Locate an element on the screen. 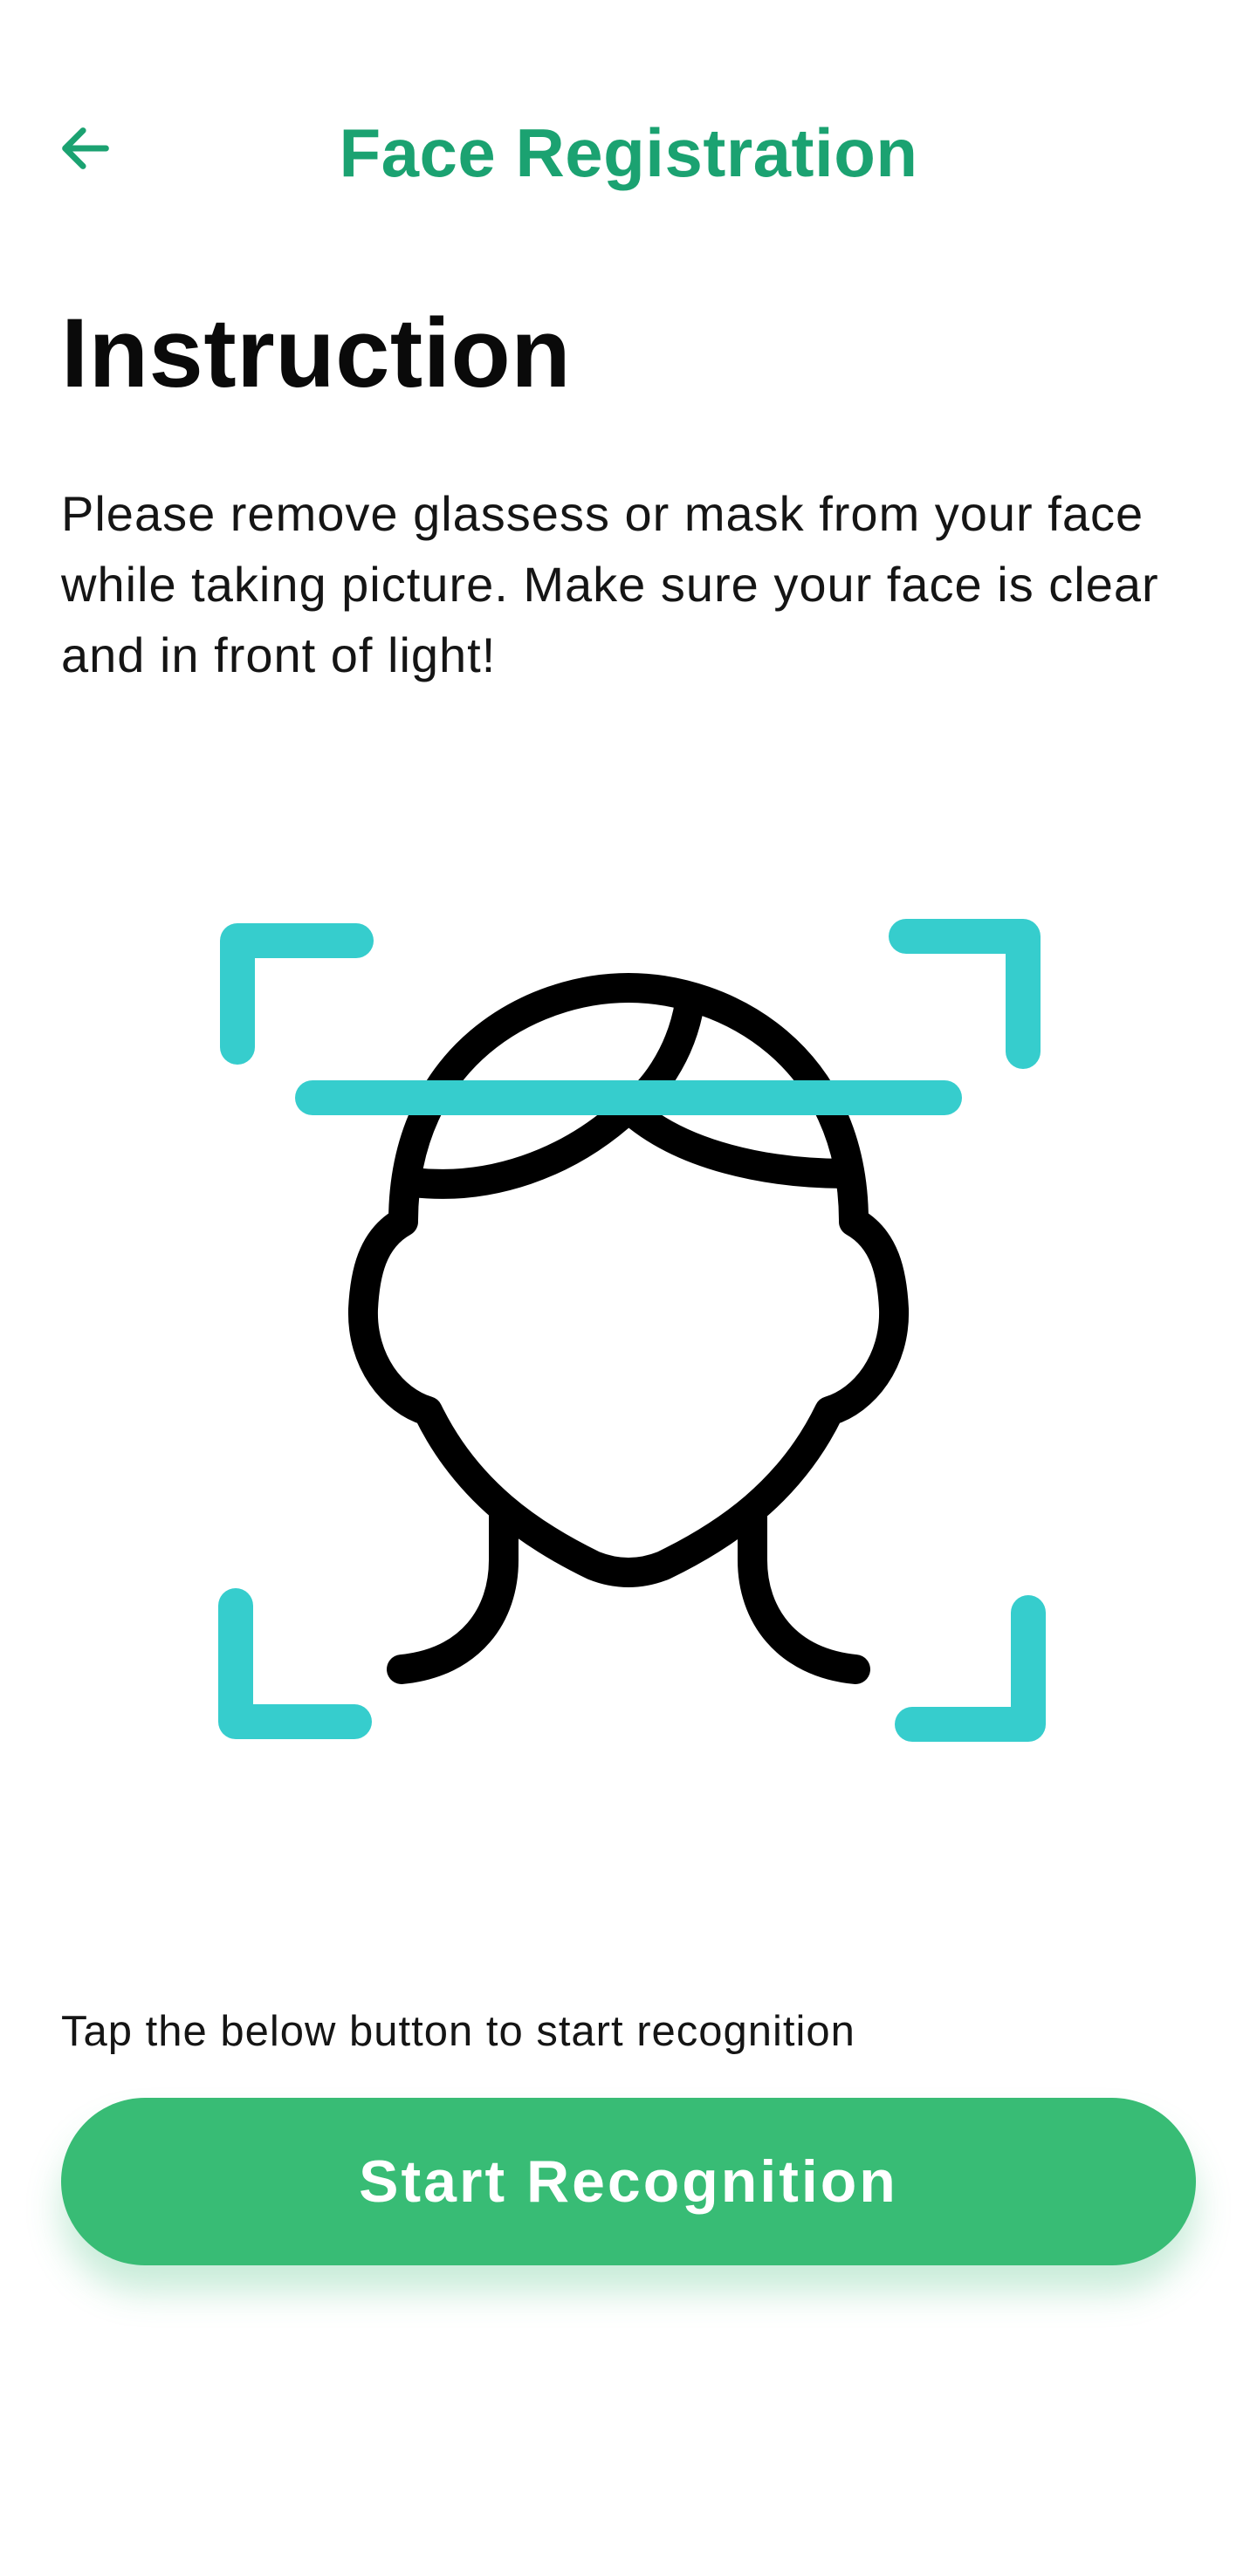 This screenshot has height=2576, width=1257. page-title: Face Registration is located at coordinates (628, 153).